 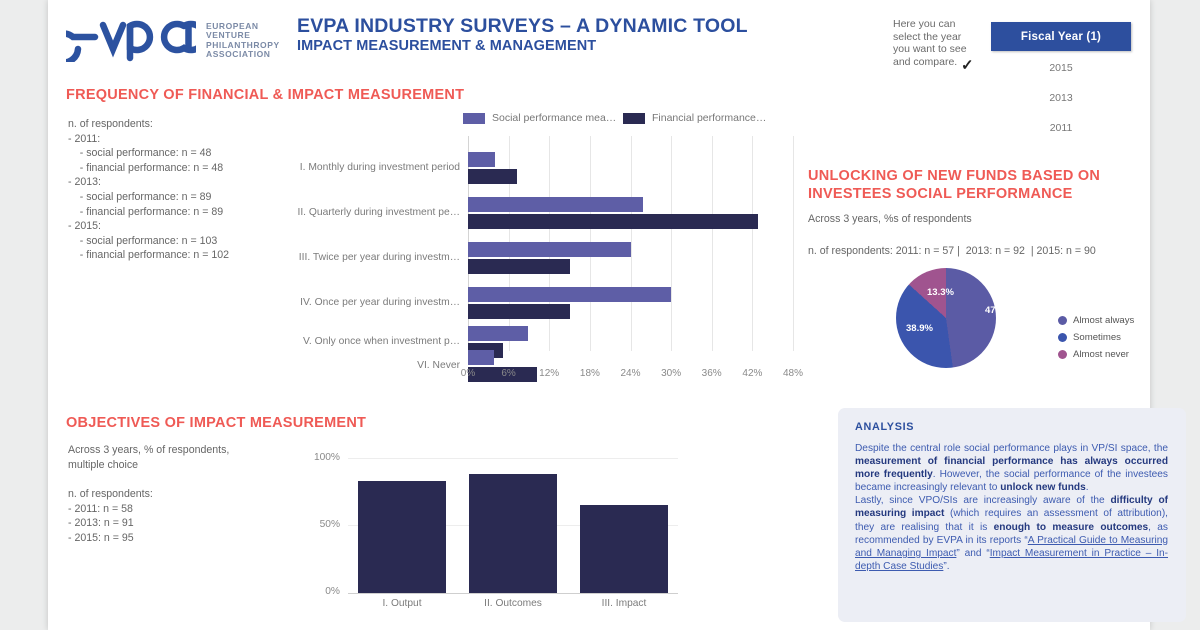 I want to click on analysis-p1-end: ., so click(x=1087, y=488).